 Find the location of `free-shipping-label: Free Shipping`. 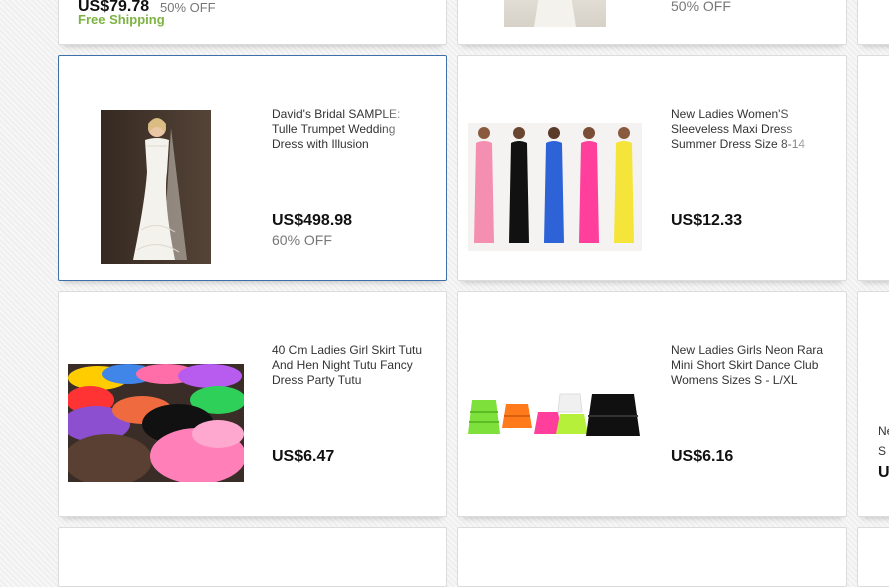

free-shipping-label: Free Shipping is located at coordinates (121, 19).